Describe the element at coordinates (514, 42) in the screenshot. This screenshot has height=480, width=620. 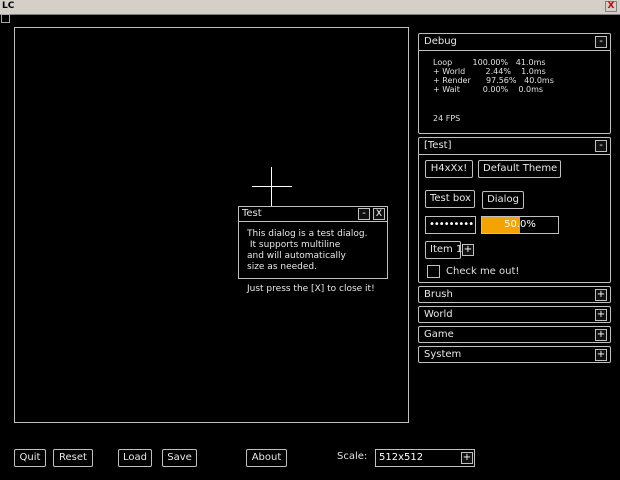
I see `debug-panel-header: Debug -` at that location.